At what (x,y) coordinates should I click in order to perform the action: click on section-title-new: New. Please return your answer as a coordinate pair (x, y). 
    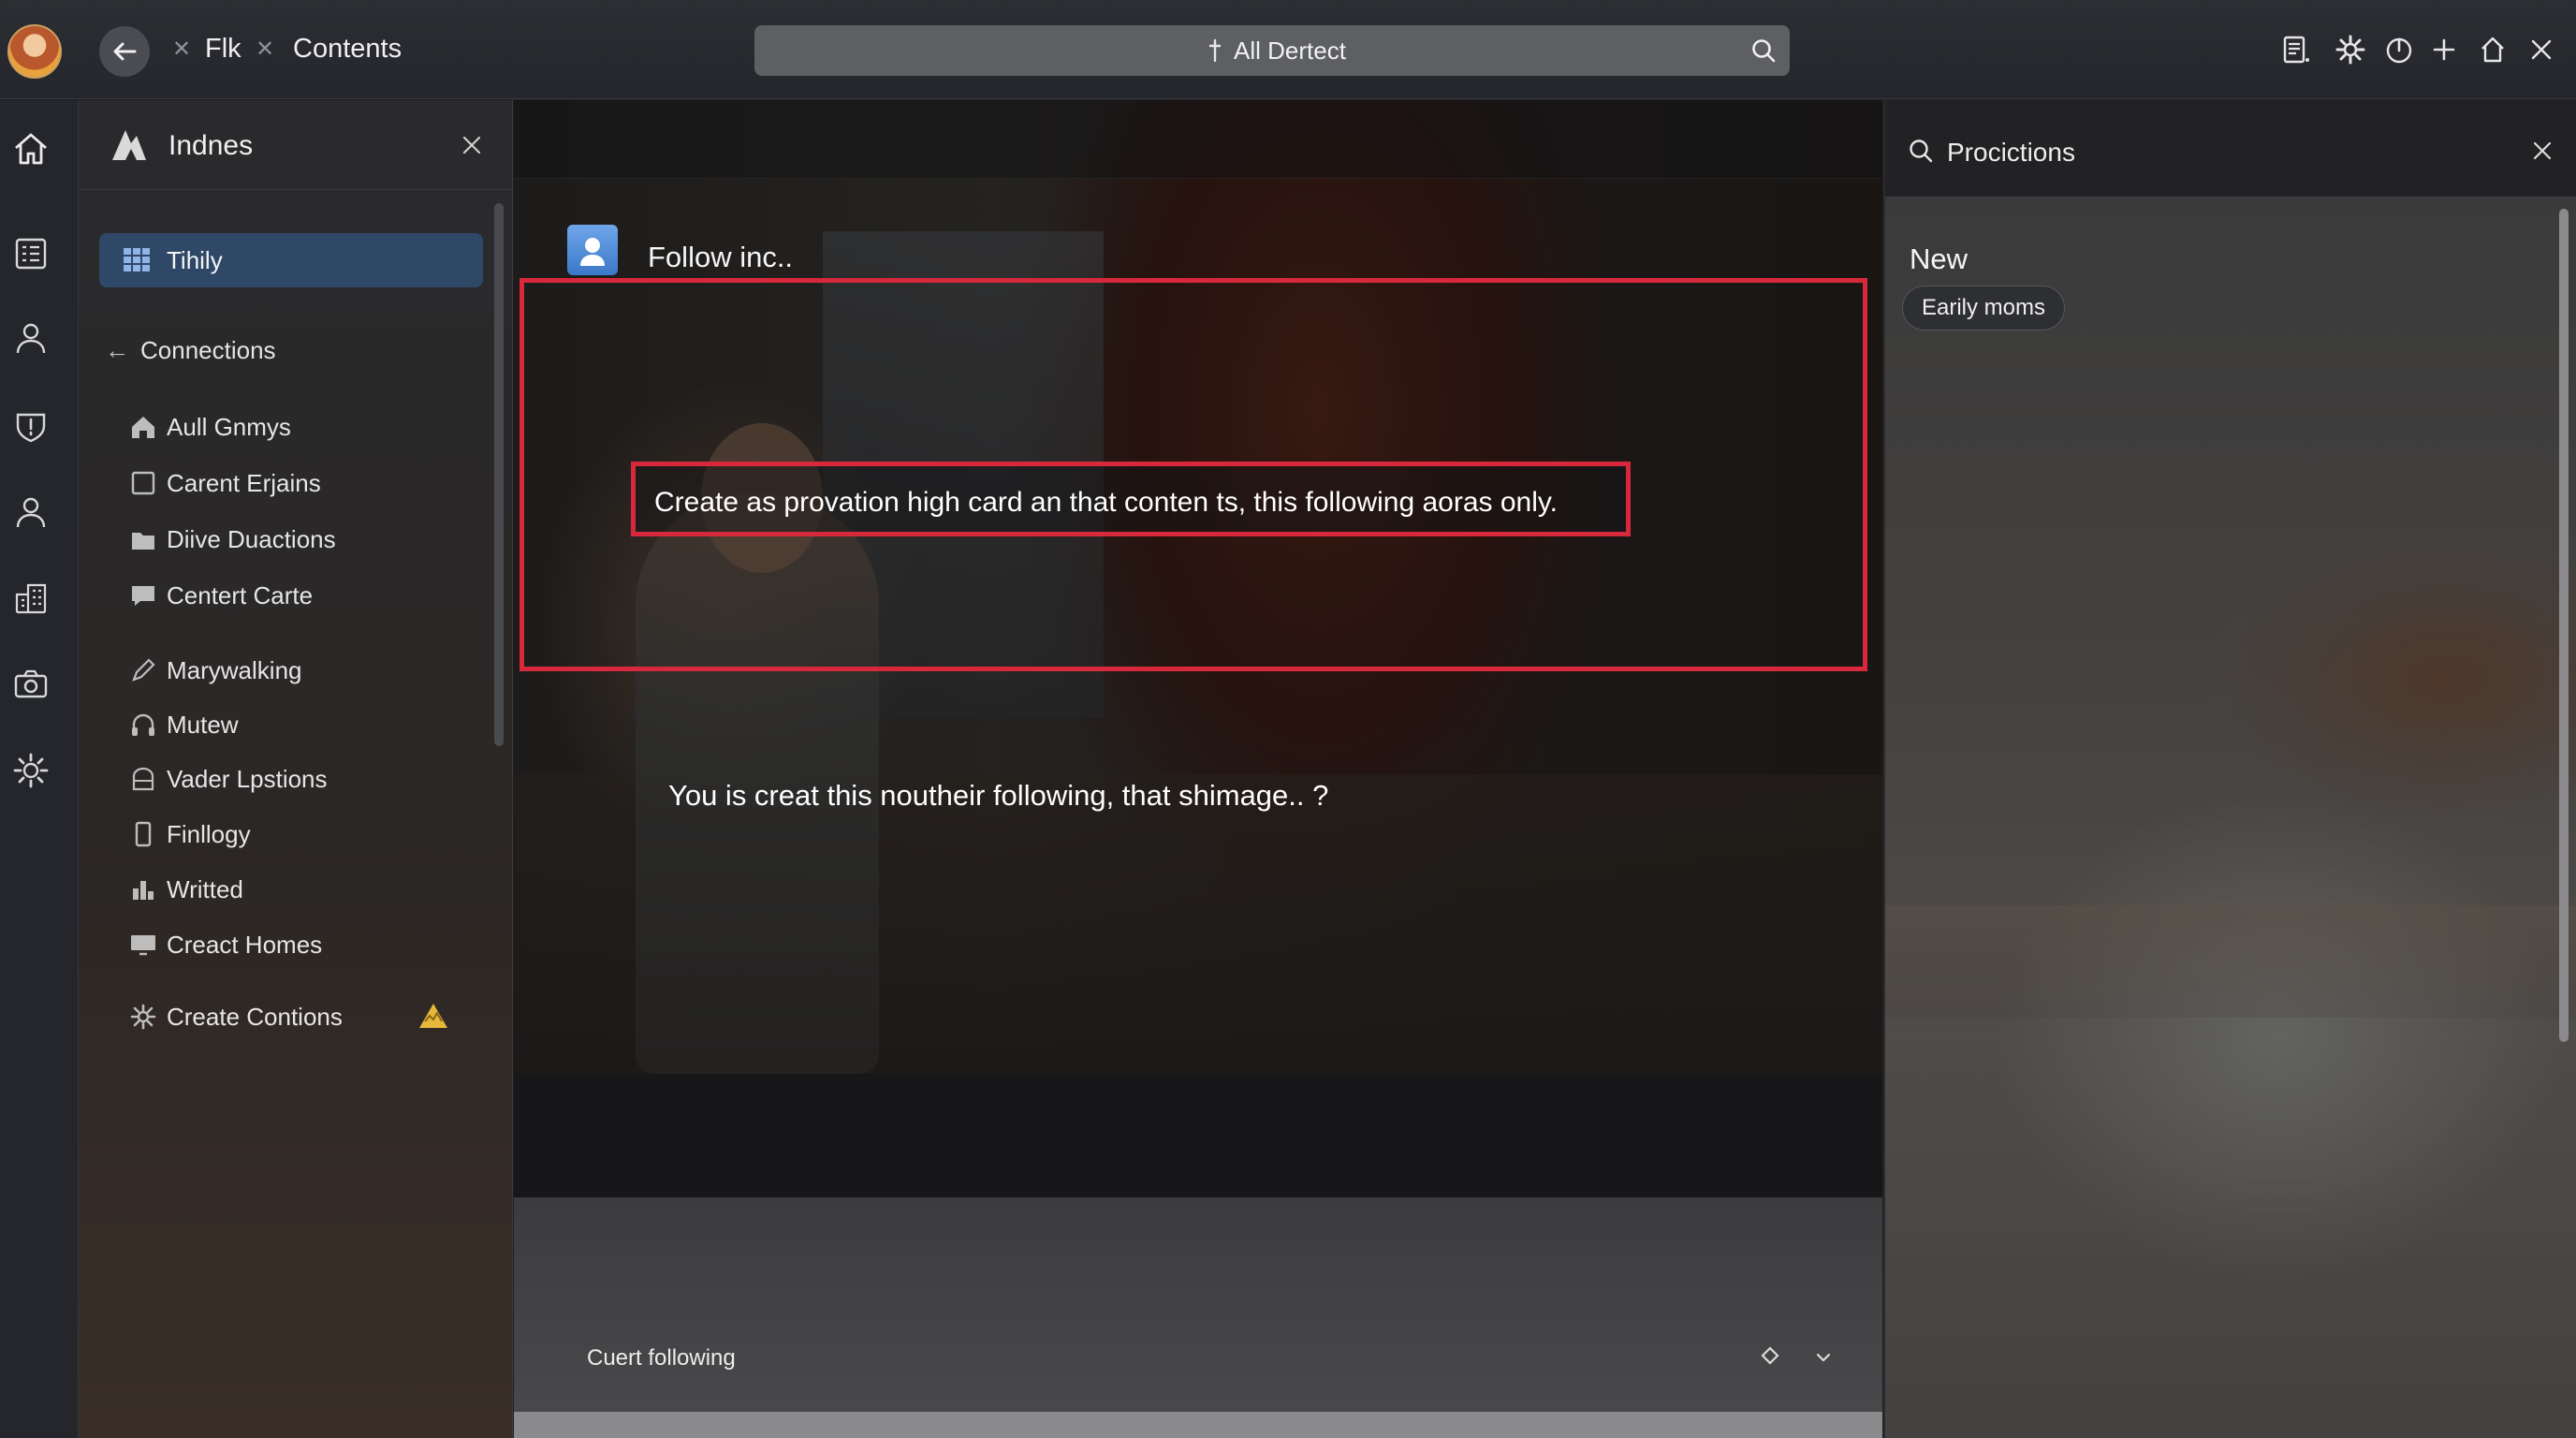
    Looking at the image, I should click on (1939, 258).